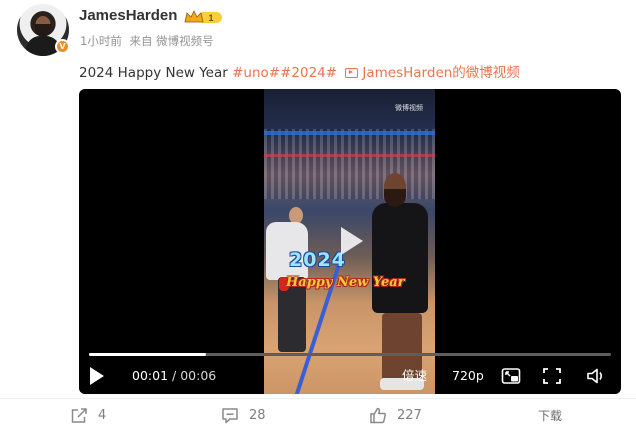 The width and height of the screenshot is (636, 436). Describe the element at coordinates (203, 17) in the screenshot. I see `member-crown-icon: 1` at that location.